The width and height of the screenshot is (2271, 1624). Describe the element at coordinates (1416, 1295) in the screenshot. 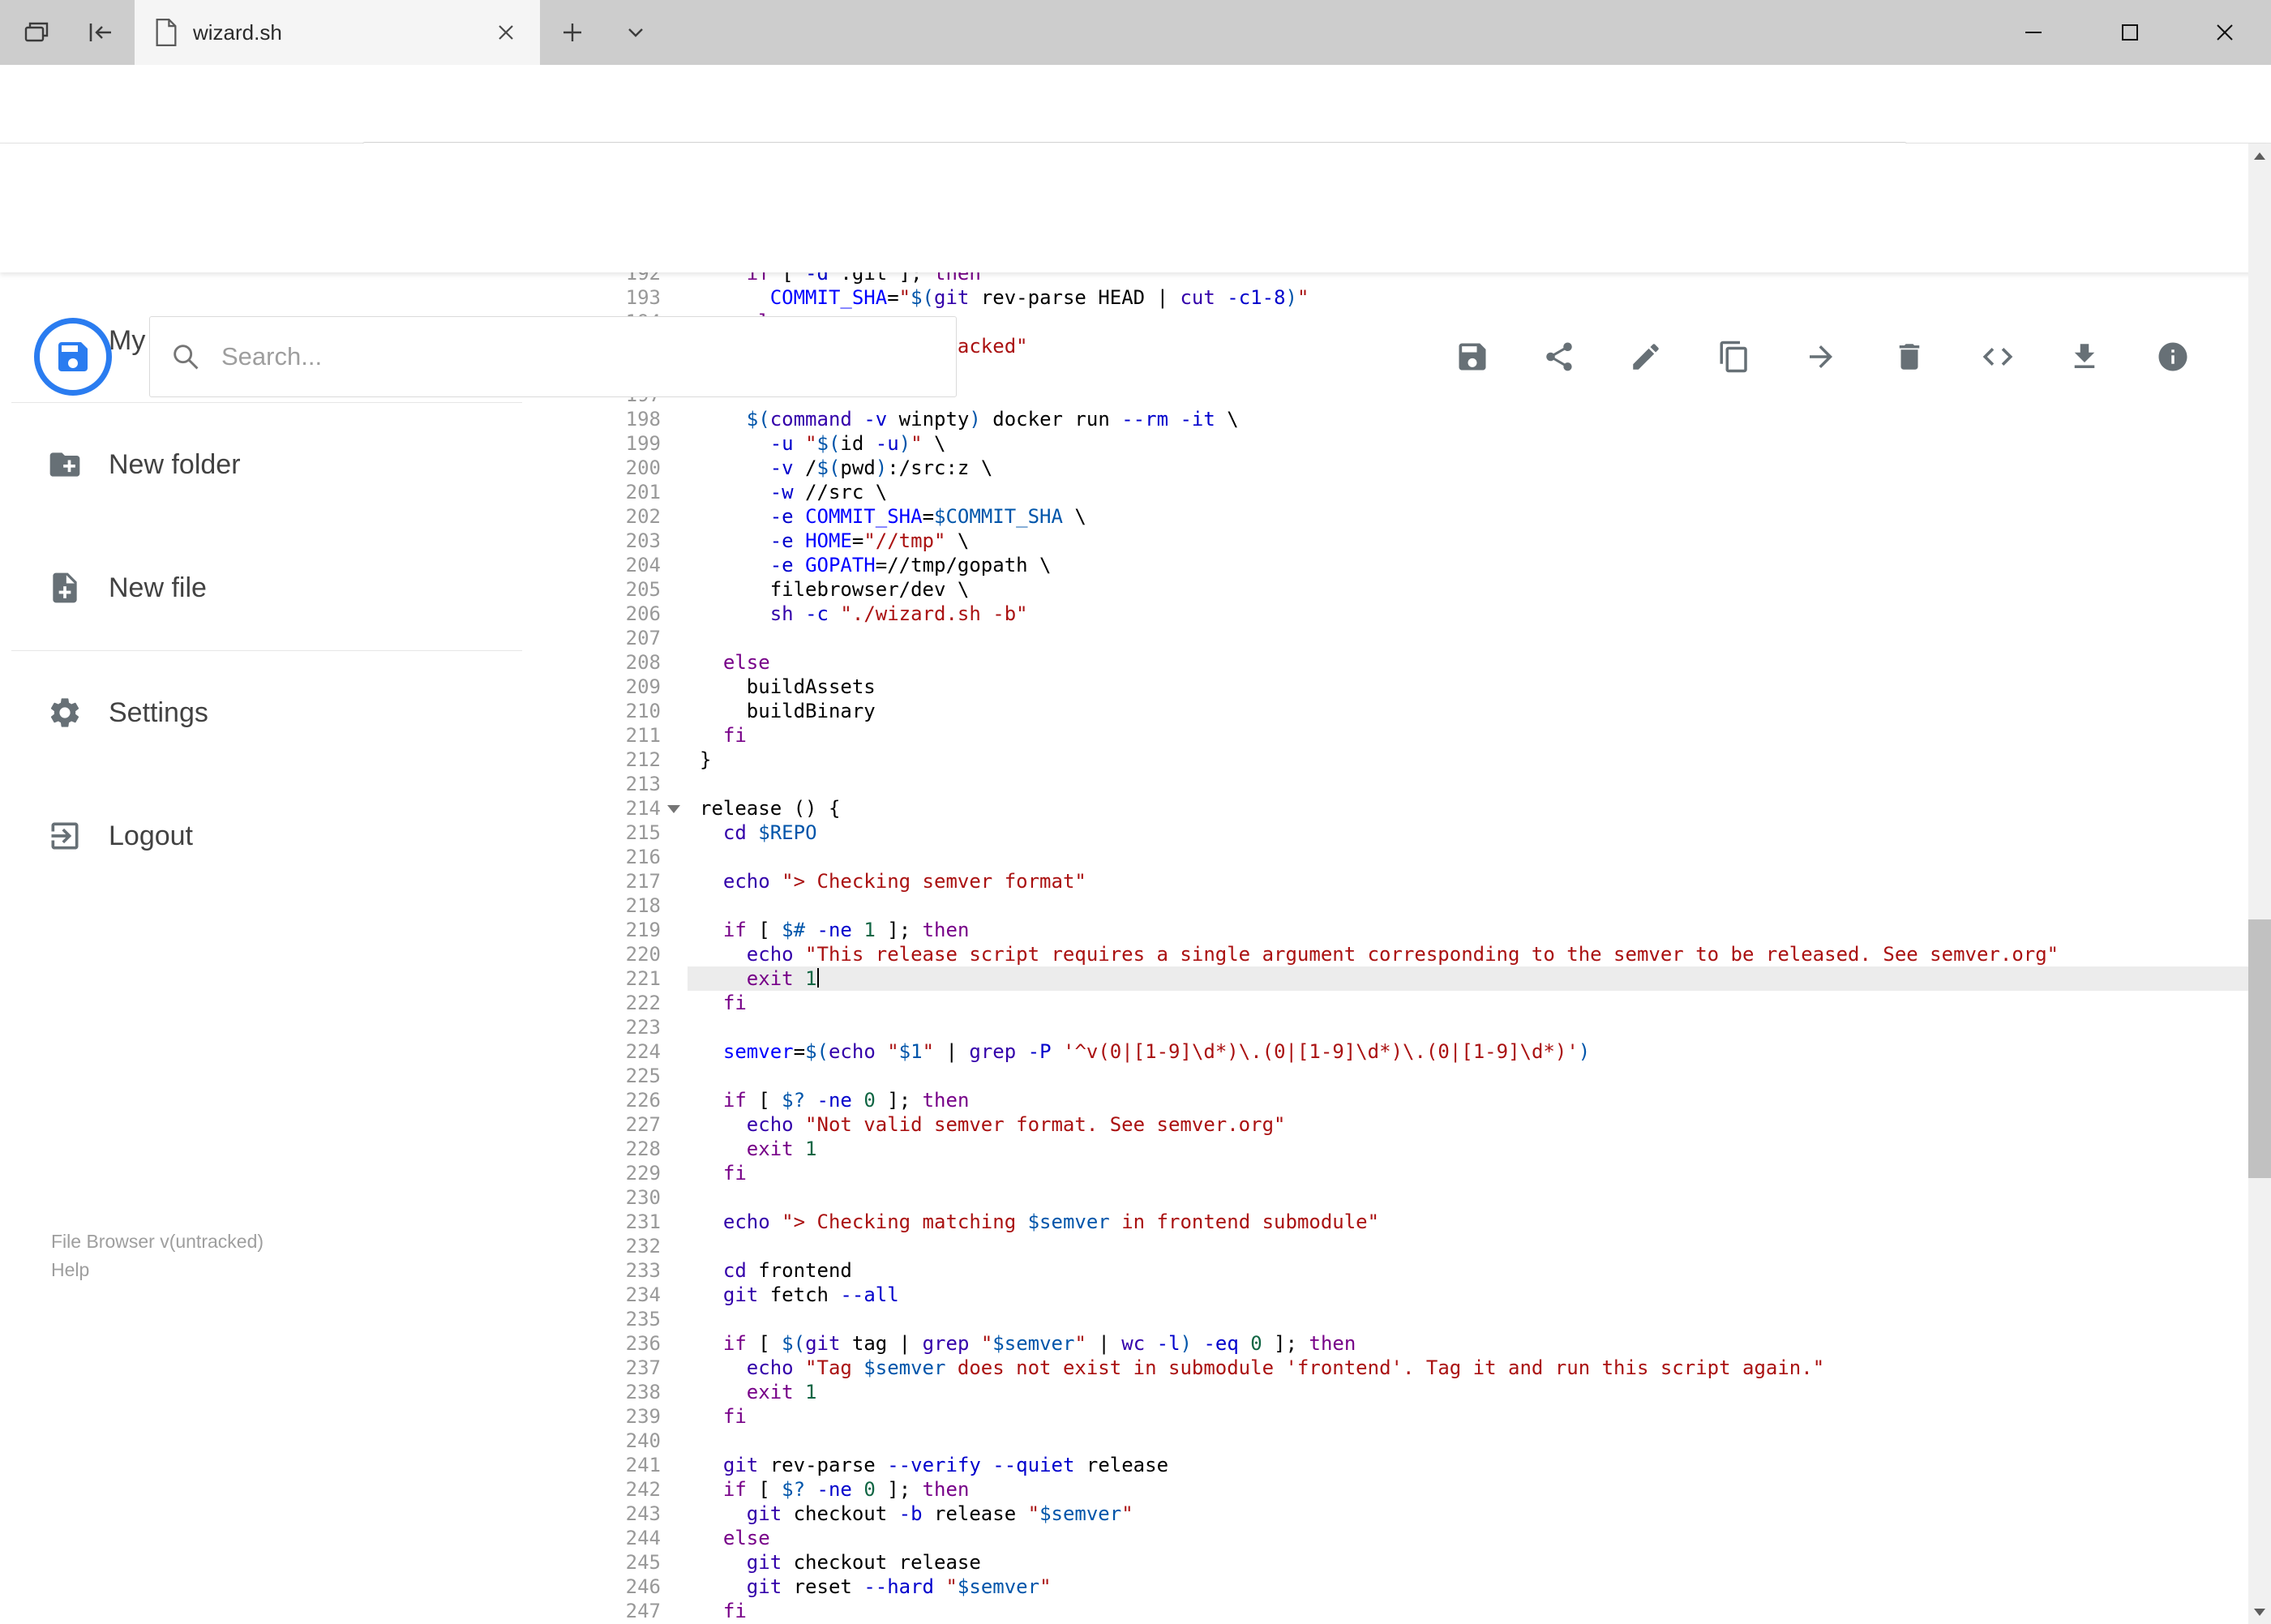

I see `code-line: 234 git fetch --all` at that location.